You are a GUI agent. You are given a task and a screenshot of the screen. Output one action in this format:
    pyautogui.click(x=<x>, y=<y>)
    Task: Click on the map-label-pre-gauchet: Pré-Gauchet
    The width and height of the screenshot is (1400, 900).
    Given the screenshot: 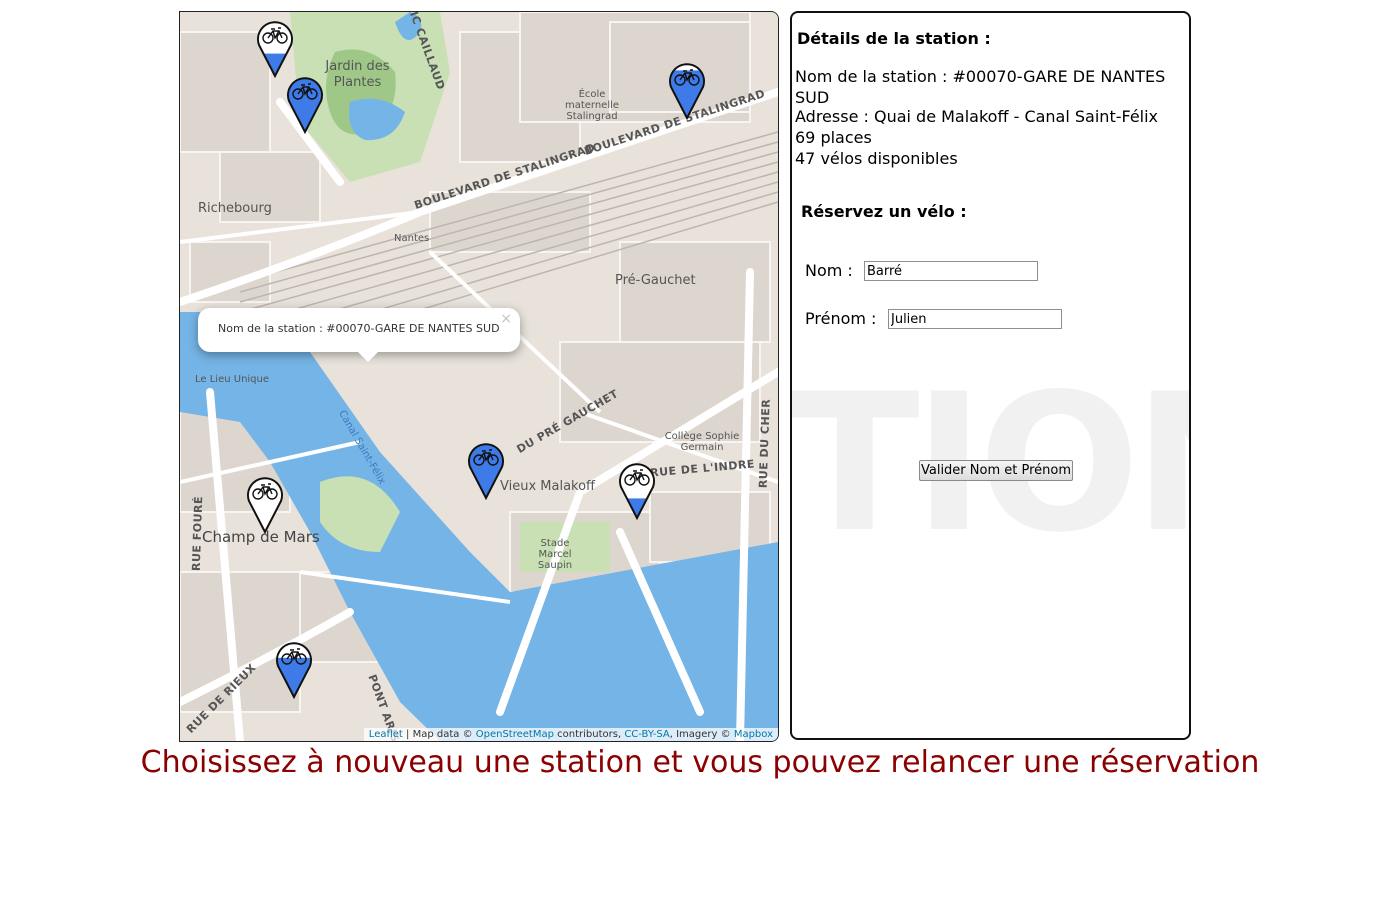 What is the action you would take?
    pyautogui.click(x=655, y=280)
    